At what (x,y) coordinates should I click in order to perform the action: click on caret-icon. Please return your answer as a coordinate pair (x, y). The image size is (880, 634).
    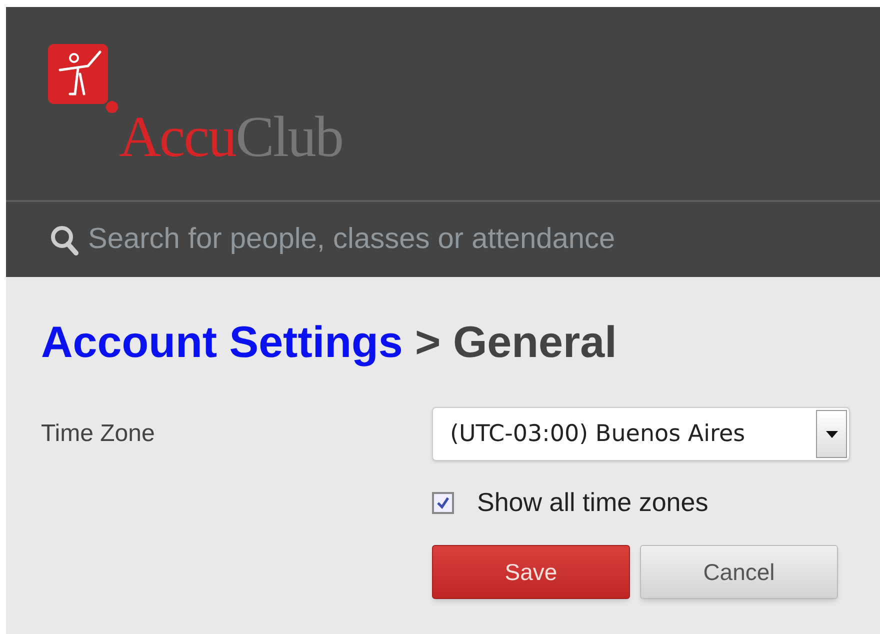
    Looking at the image, I should click on (832, 434).